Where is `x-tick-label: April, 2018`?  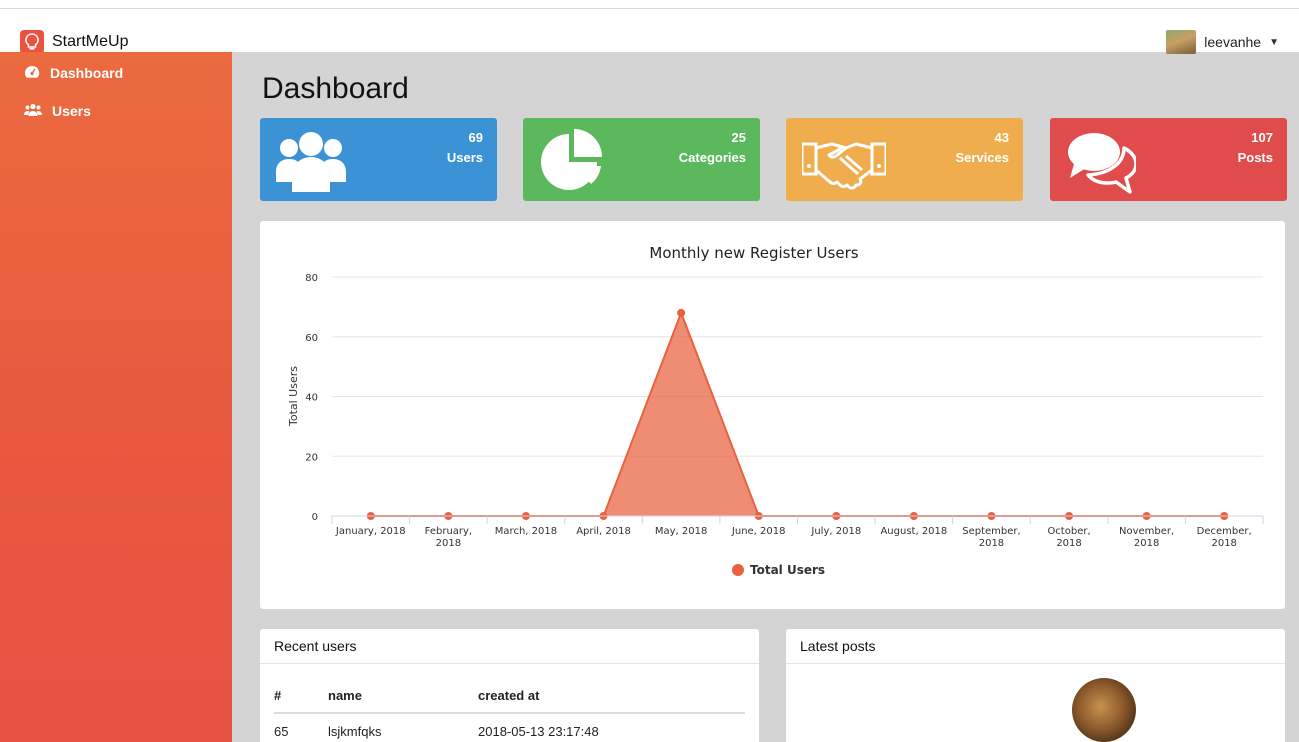 x-tick-label: April, 2018 is located at coordinates (603, 531).